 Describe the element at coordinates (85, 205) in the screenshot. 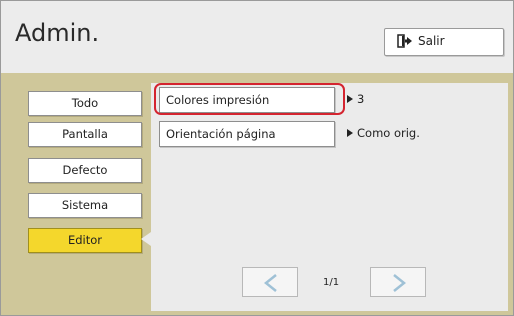

I see `sidebar-item-sistema: Sistema` at that location.